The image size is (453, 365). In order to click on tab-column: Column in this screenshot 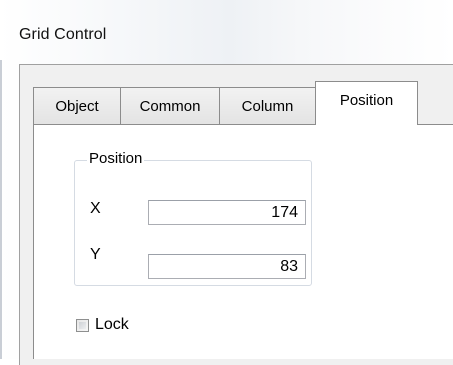, I will do `click(267, 106)`.